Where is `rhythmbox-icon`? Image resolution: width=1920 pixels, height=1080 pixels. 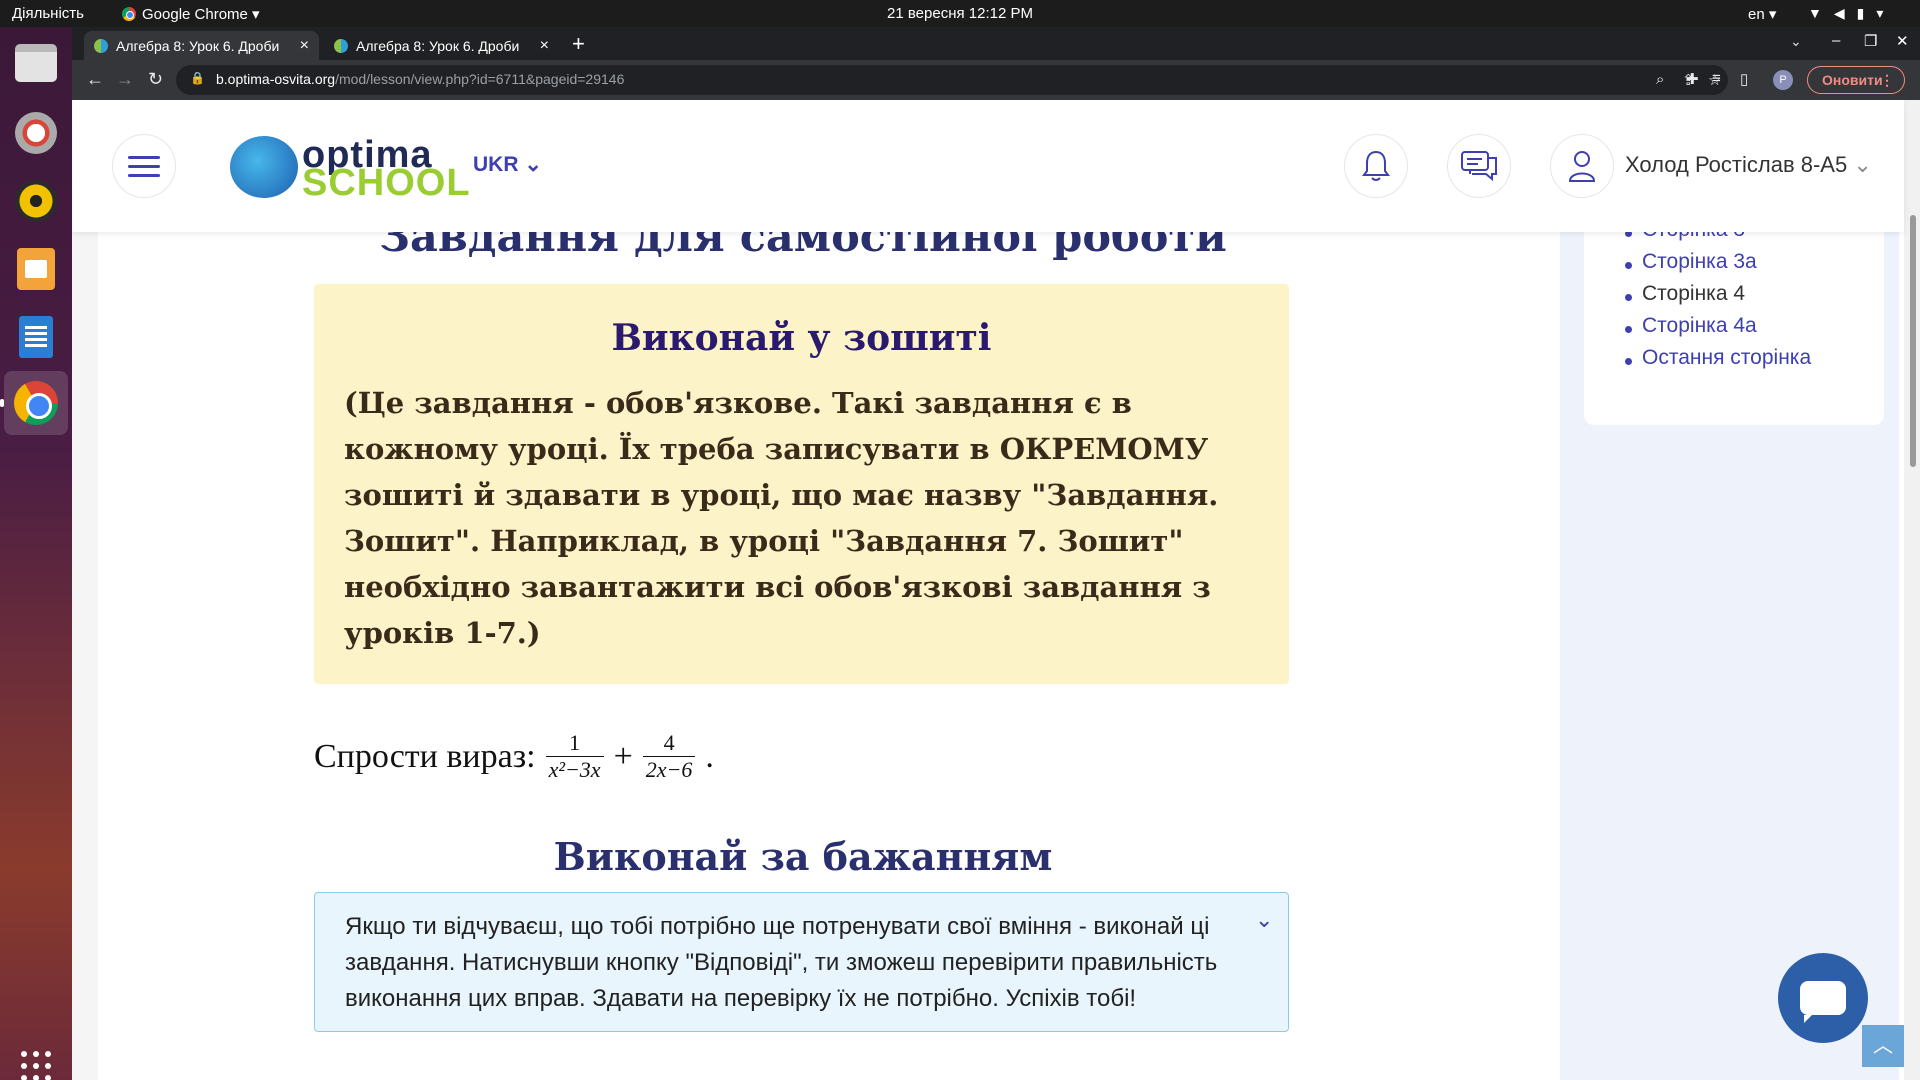
rhythmbox-icon is located at coordinates (36, 201).